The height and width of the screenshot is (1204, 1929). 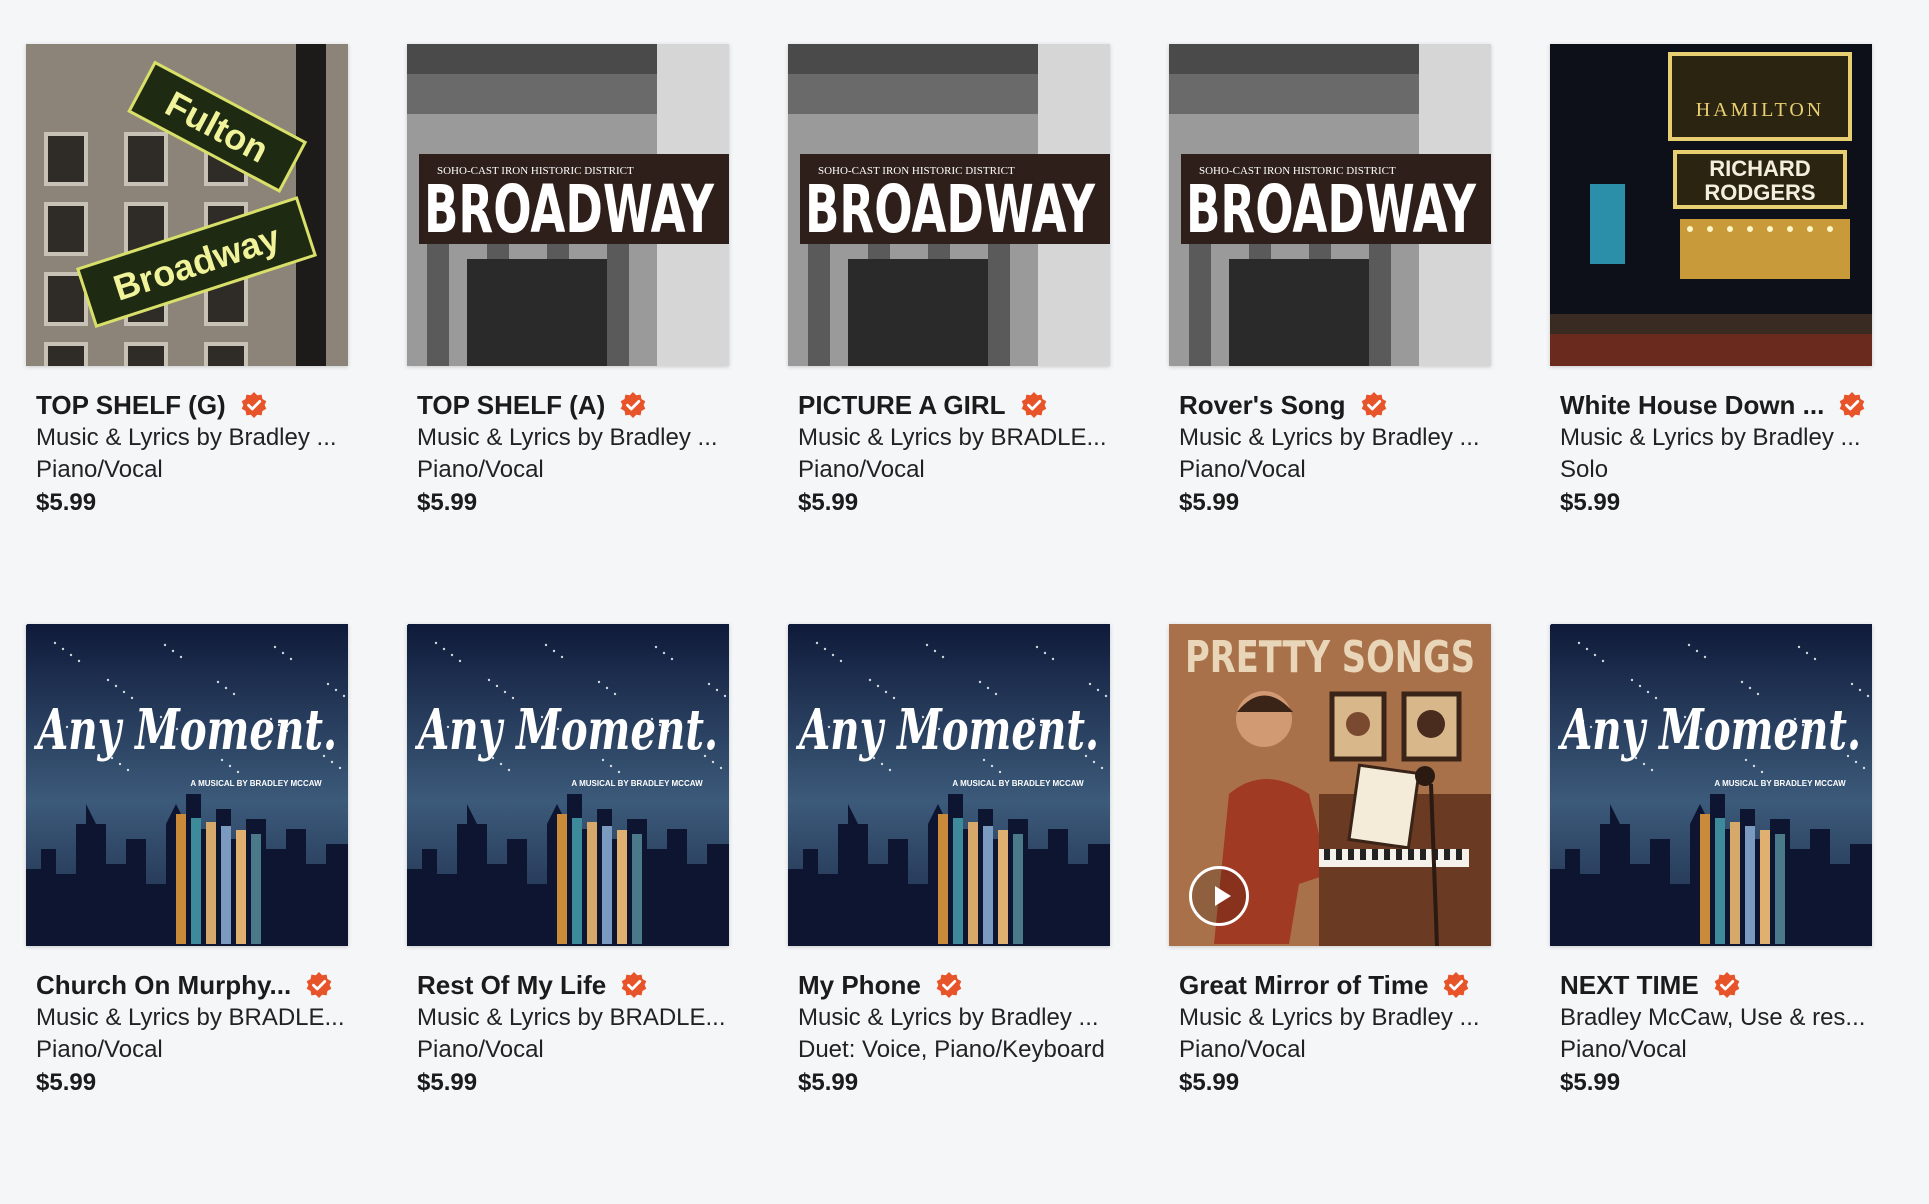 What do you see at coordinates (859, 985) in the screenshot?
I see `product-title: My Phone` at bounding box center [859, 985].